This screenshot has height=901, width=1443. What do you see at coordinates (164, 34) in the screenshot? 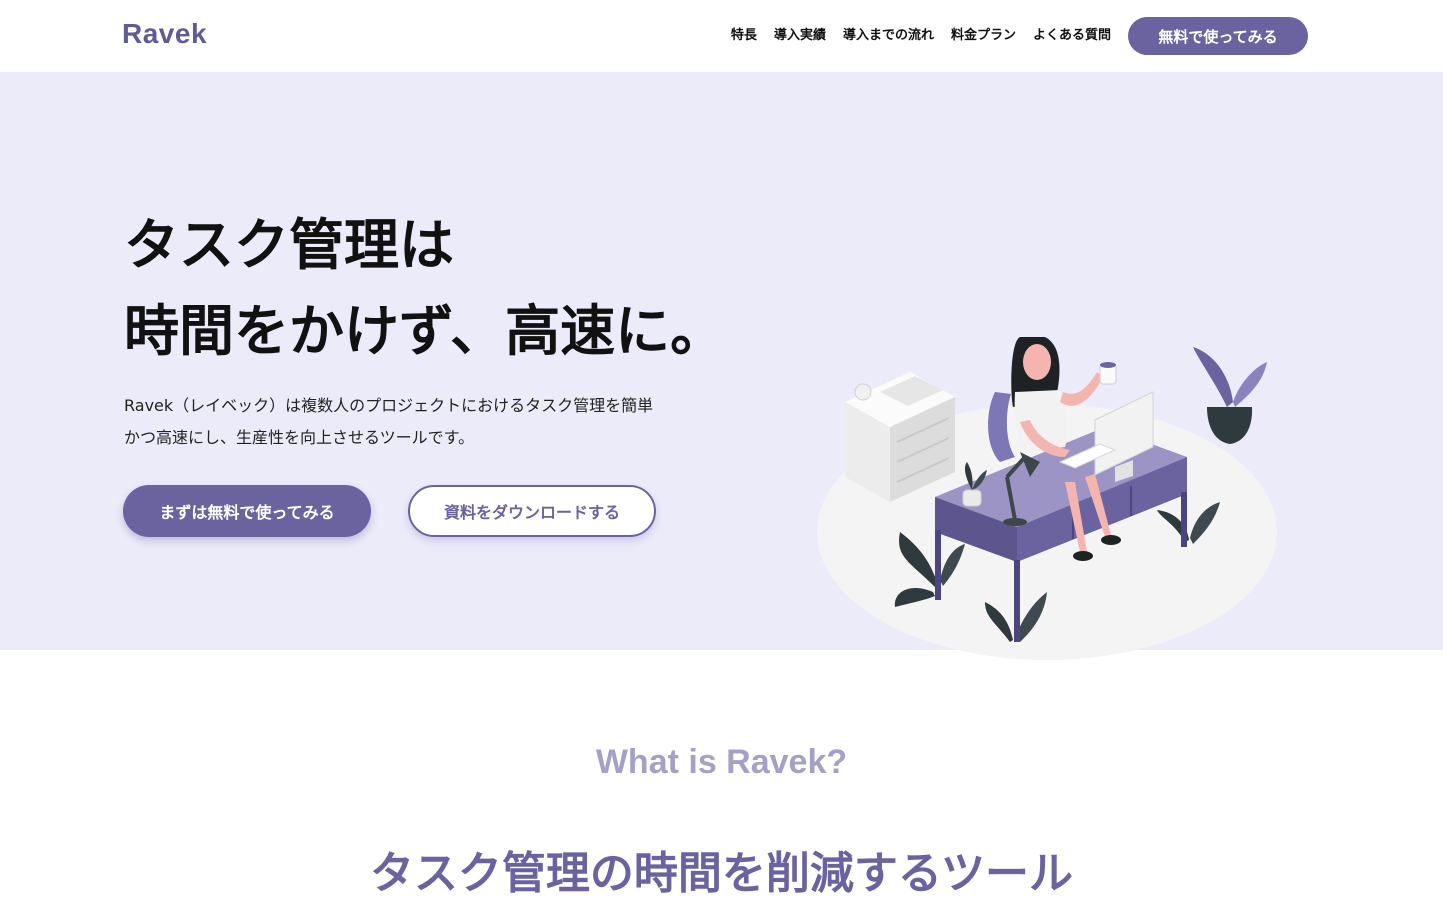
I see `brand-logo: Ravek` at bounding box center [164, 34].